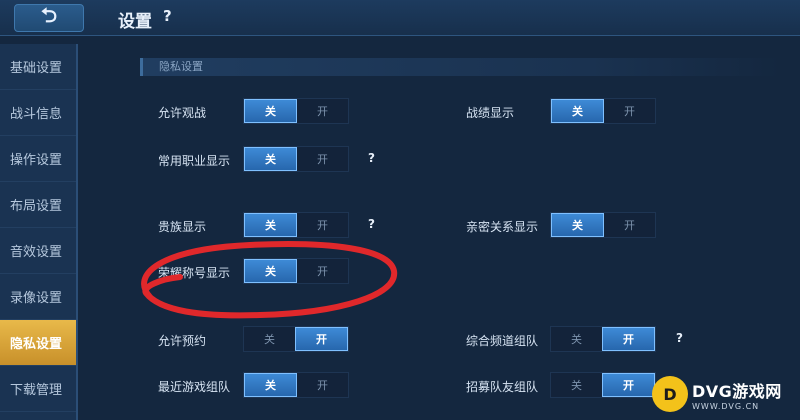  What do you see at coordinates (502, 341) in the screenshot?
I see `label-channel-team: 综合频道组队` at bounding box center [502, 341].